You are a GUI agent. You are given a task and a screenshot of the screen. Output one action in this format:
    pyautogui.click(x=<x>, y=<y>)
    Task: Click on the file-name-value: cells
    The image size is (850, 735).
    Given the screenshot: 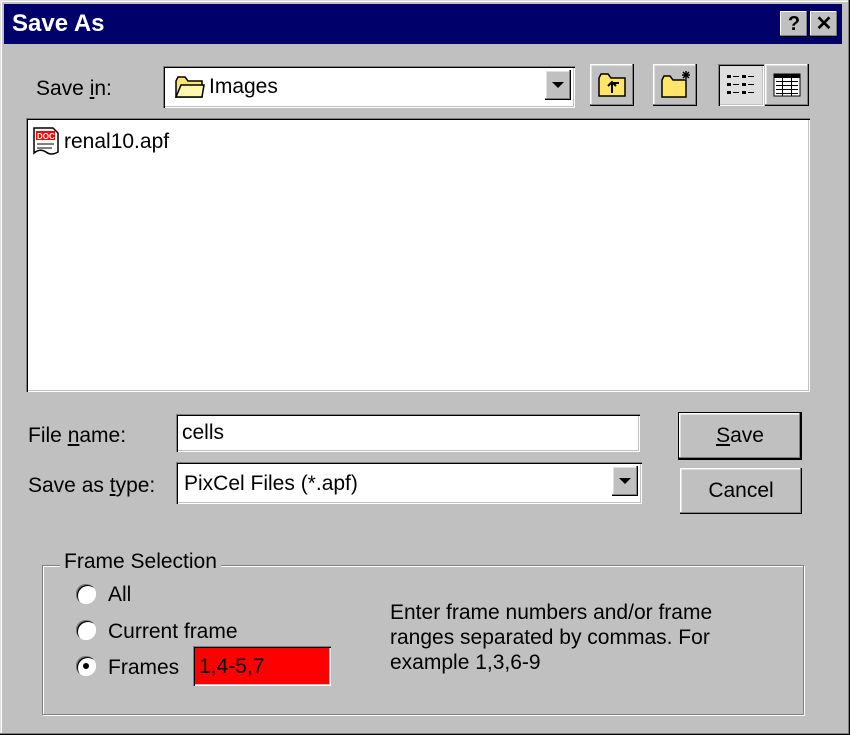 What is the action you would take?
    pyautogui.click(x=203, y=432)
    